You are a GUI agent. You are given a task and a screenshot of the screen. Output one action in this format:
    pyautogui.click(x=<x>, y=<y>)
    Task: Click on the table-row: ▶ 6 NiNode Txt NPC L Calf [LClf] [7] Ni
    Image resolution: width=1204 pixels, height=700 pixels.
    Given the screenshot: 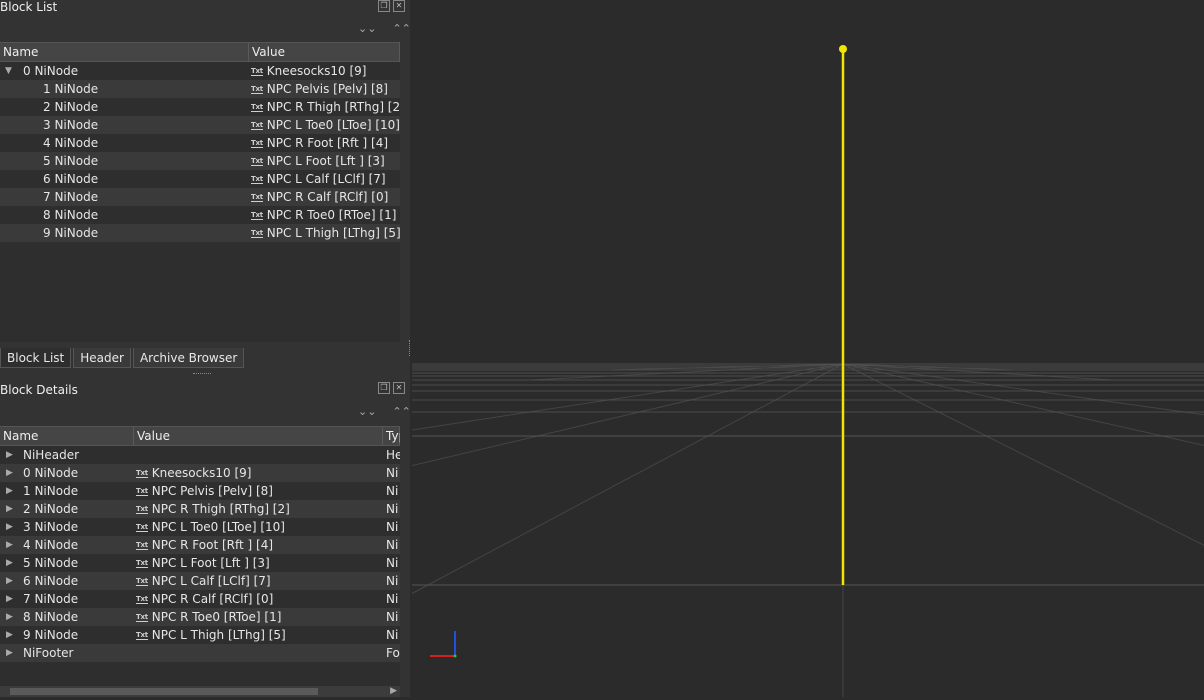 What is the action you would take?
    pyautogui.click(x=200, y=581)
    